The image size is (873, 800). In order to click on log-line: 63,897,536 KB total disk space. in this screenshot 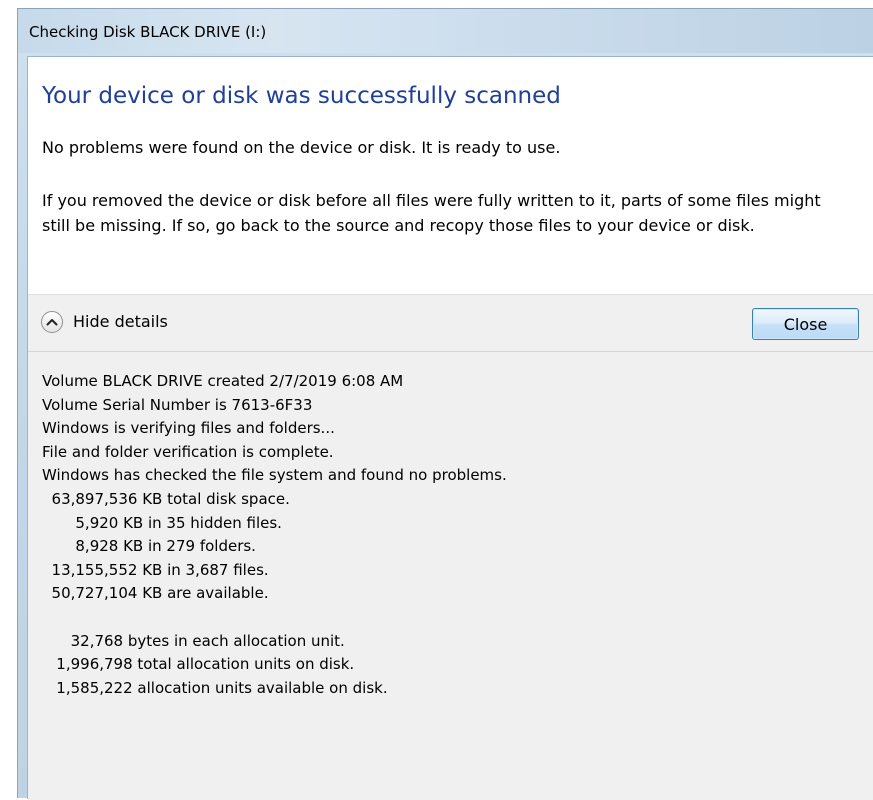, I will do `click(166, 498)`.